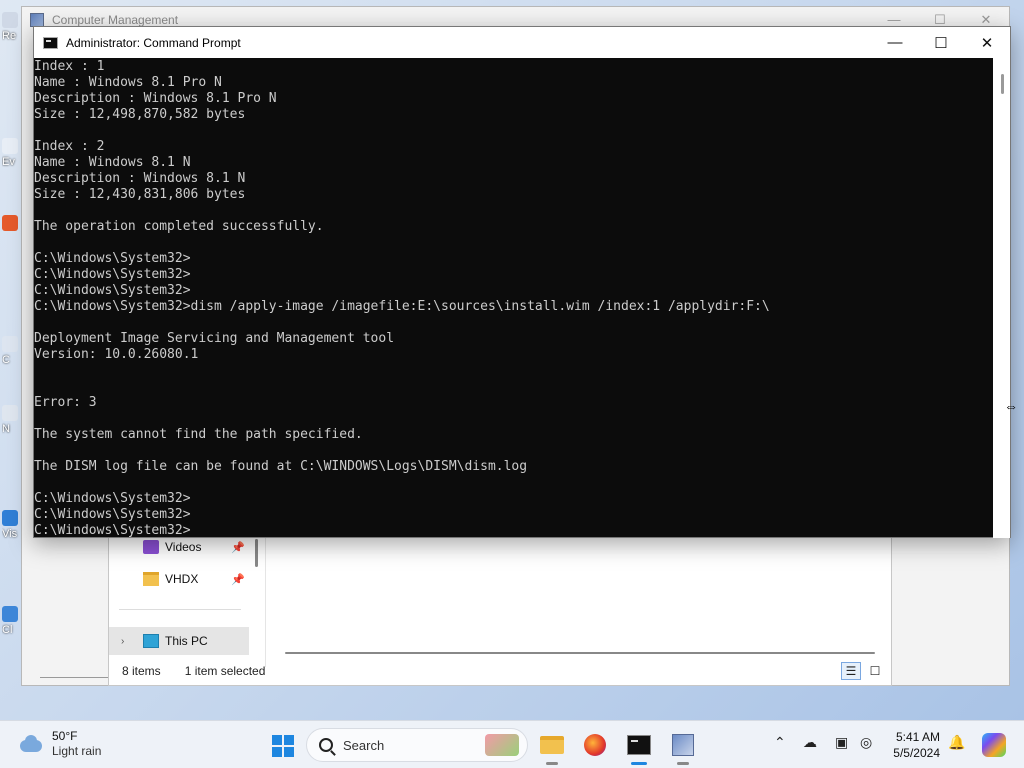 The width and height of the screenshot is (1024, 768). Describe the element at coordinates (987, 42) in the screenshot. I see `close-button: ✕` at that location.